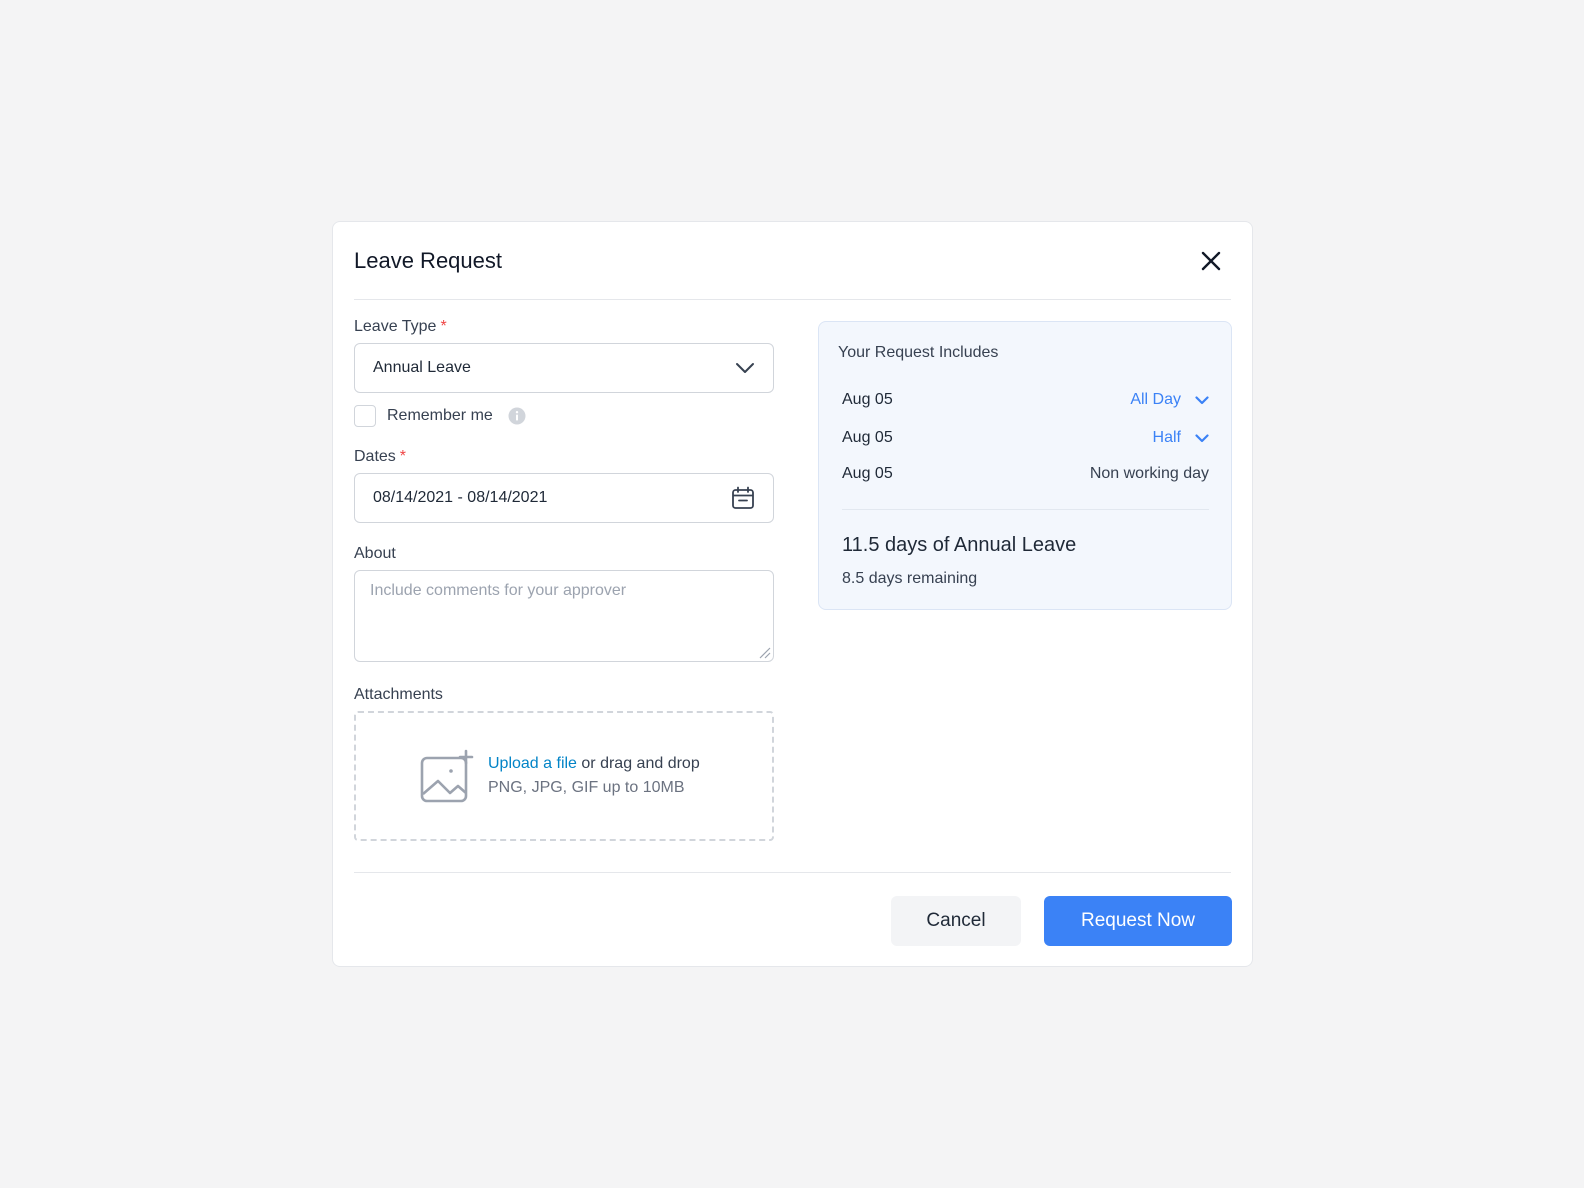 The height and width of the screenshot is (1188, 1584). Describe the element at coordinates (764, 652) in the screenshot. I see `resize-grip-icon` at that location.